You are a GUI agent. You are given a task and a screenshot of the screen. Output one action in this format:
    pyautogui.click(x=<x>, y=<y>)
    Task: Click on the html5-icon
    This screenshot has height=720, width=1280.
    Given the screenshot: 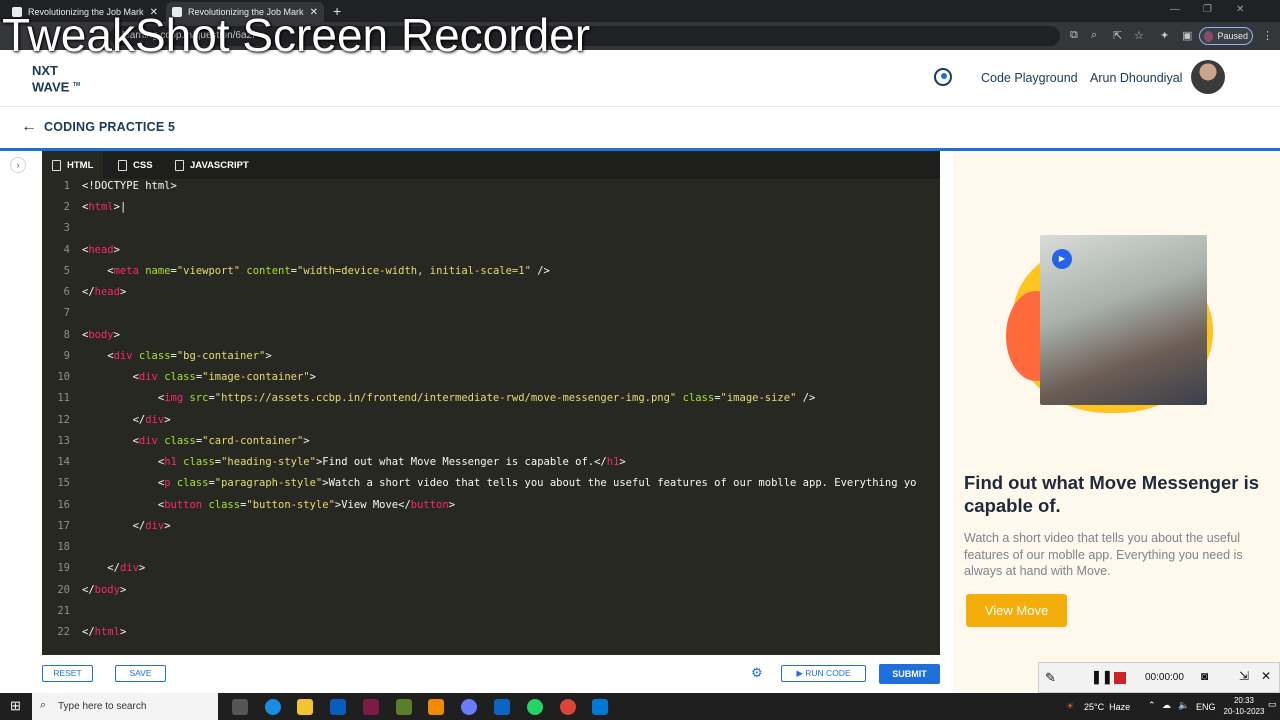 What is the action you would take?
    pyautogui.click(x=56, y=165)
    